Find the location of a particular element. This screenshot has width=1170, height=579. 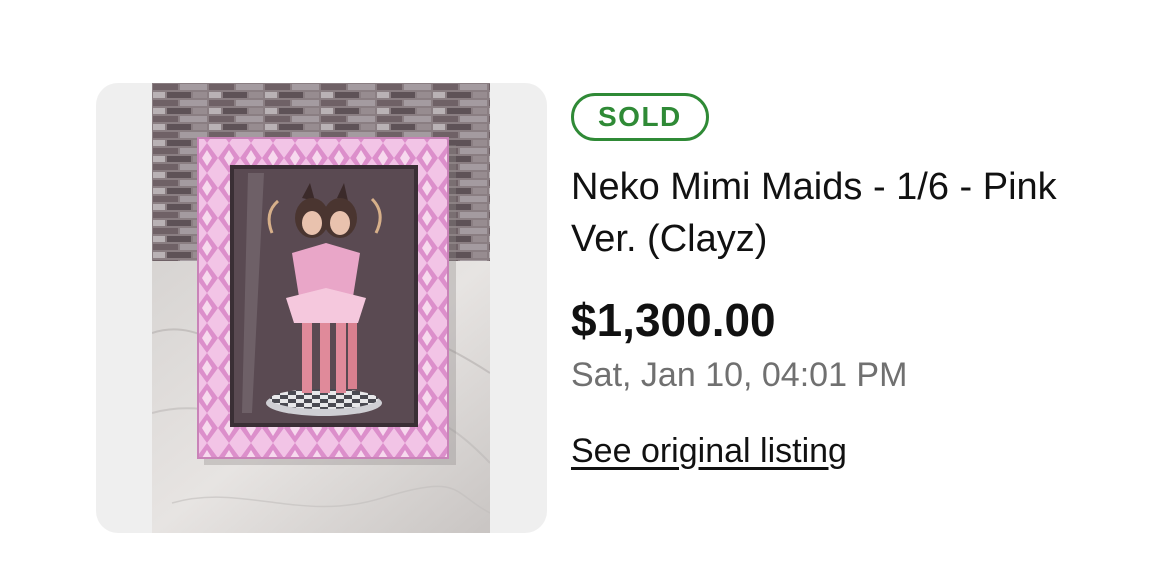

sold-status-badge: SOLD is located at coordinates (640, 117).